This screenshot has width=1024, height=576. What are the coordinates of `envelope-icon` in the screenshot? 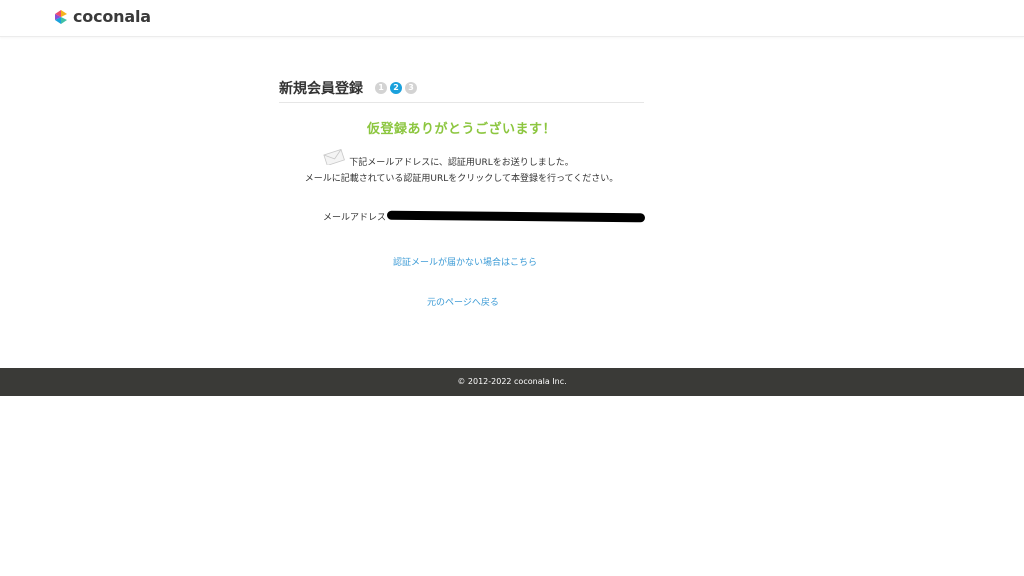 It's located at (334, 157).